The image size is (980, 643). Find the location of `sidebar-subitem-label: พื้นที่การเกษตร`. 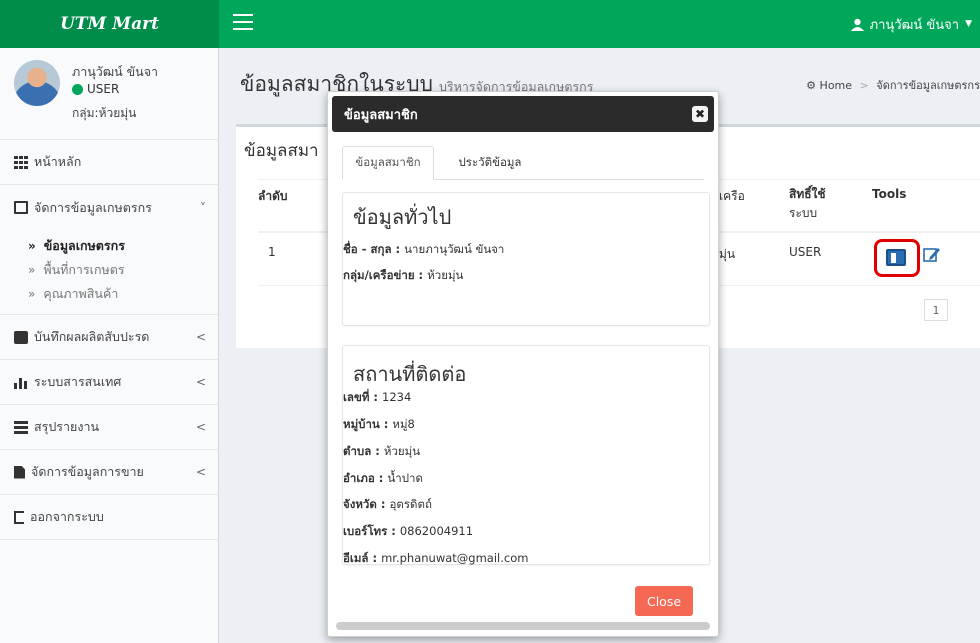

sidebar-subitem-label: พื้นที่การเกษตร is located at coordinates (84, 269).